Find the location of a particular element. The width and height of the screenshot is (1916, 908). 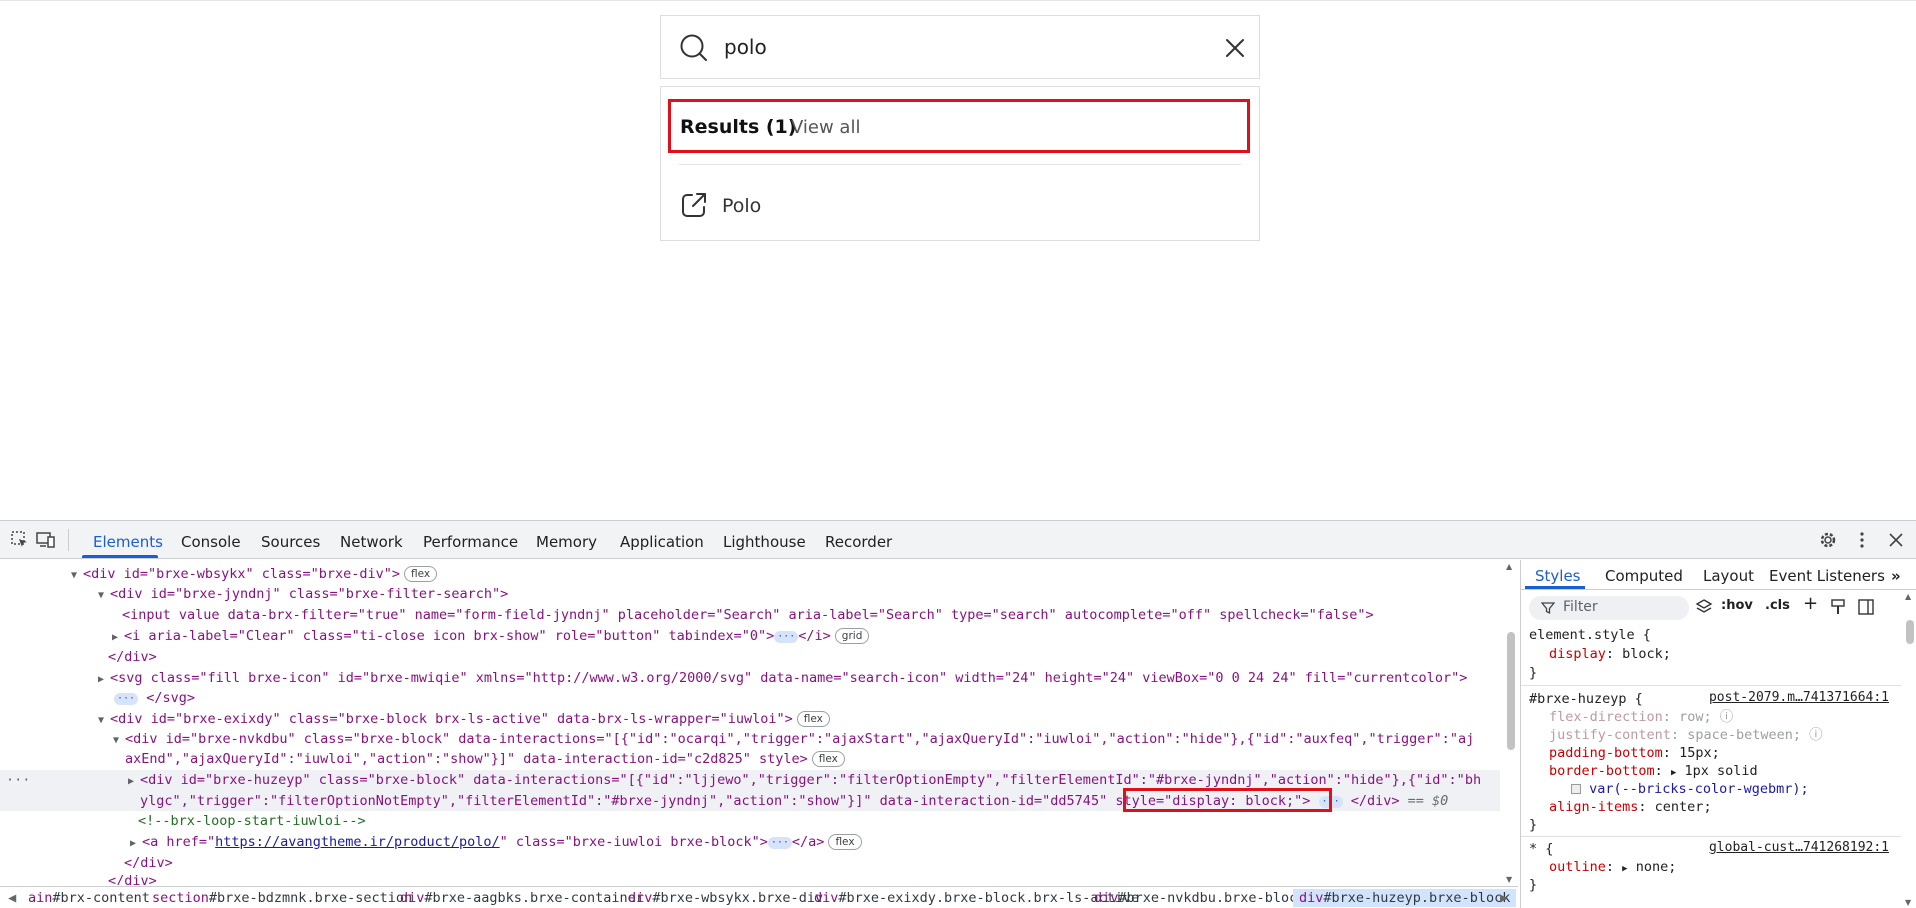

tab-console: Console is located at coordinates (211, 542).